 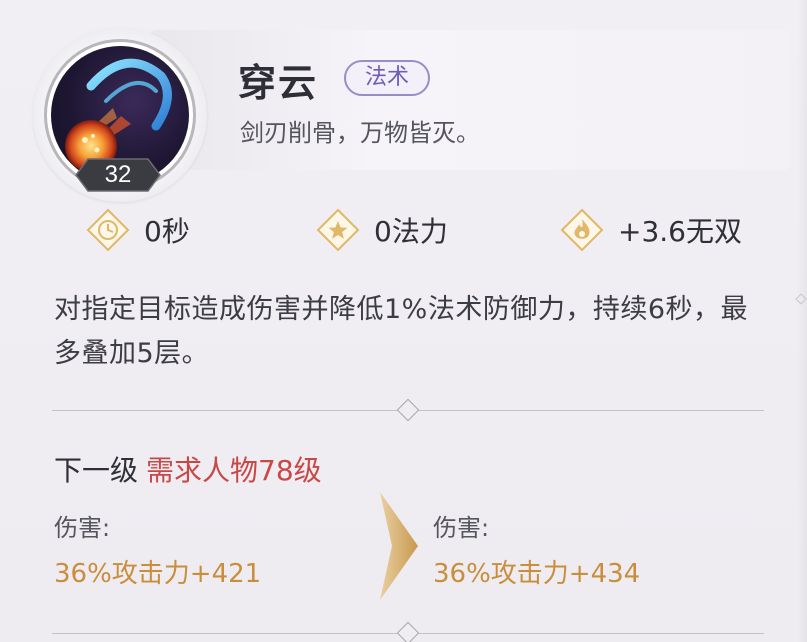 I want to click on flame-icon, so click(x=582, y=230).